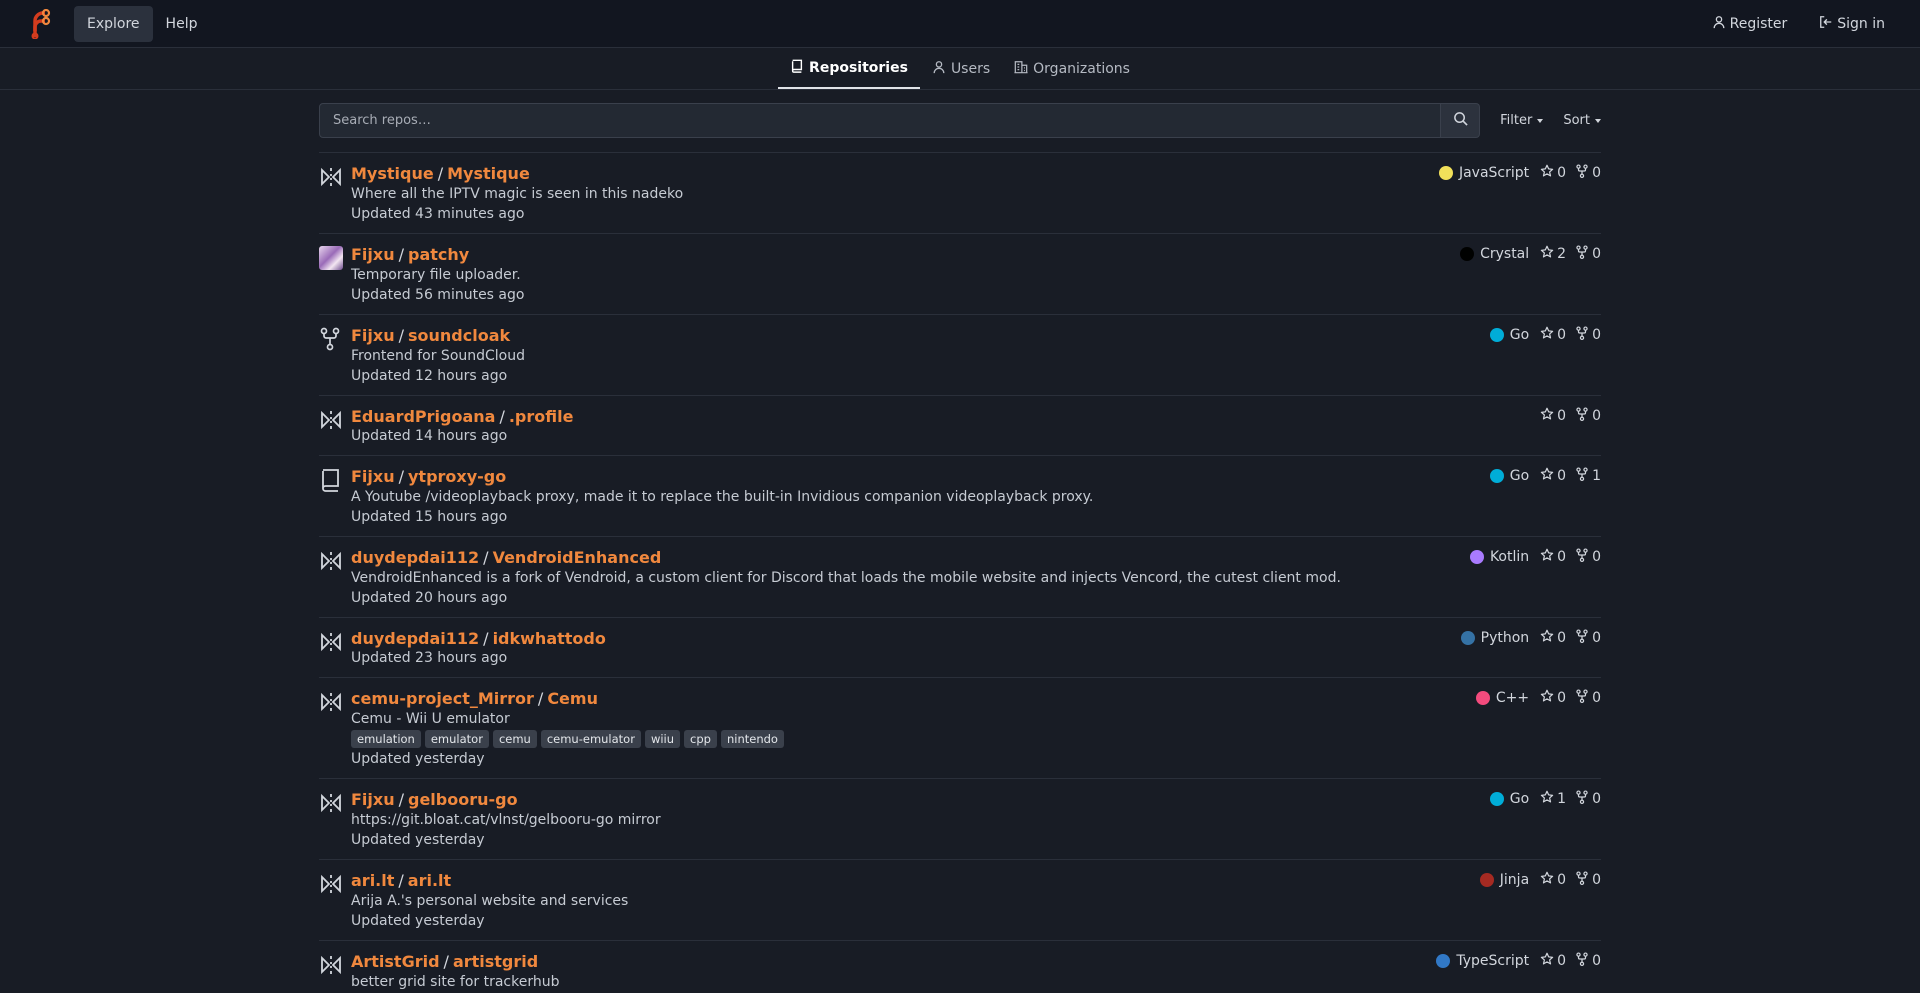  What do you see at coordinates (1721, 24) in the screenshot?
I see `person-icon` at bounding box center [1721, 24].